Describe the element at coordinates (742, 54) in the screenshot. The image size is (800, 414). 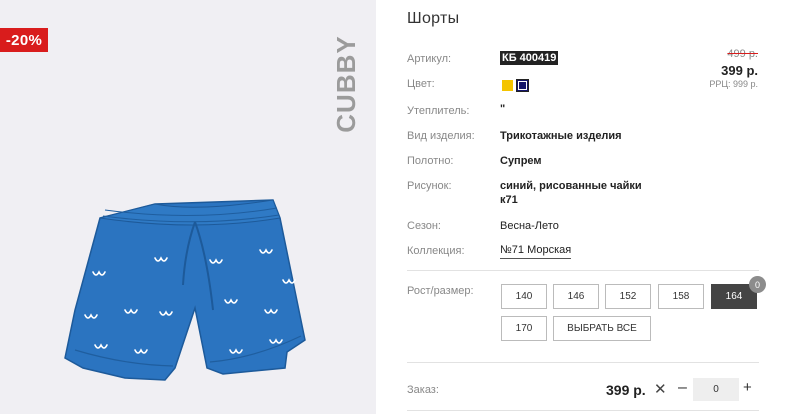
I see `old-price: 499 р.` at that location.